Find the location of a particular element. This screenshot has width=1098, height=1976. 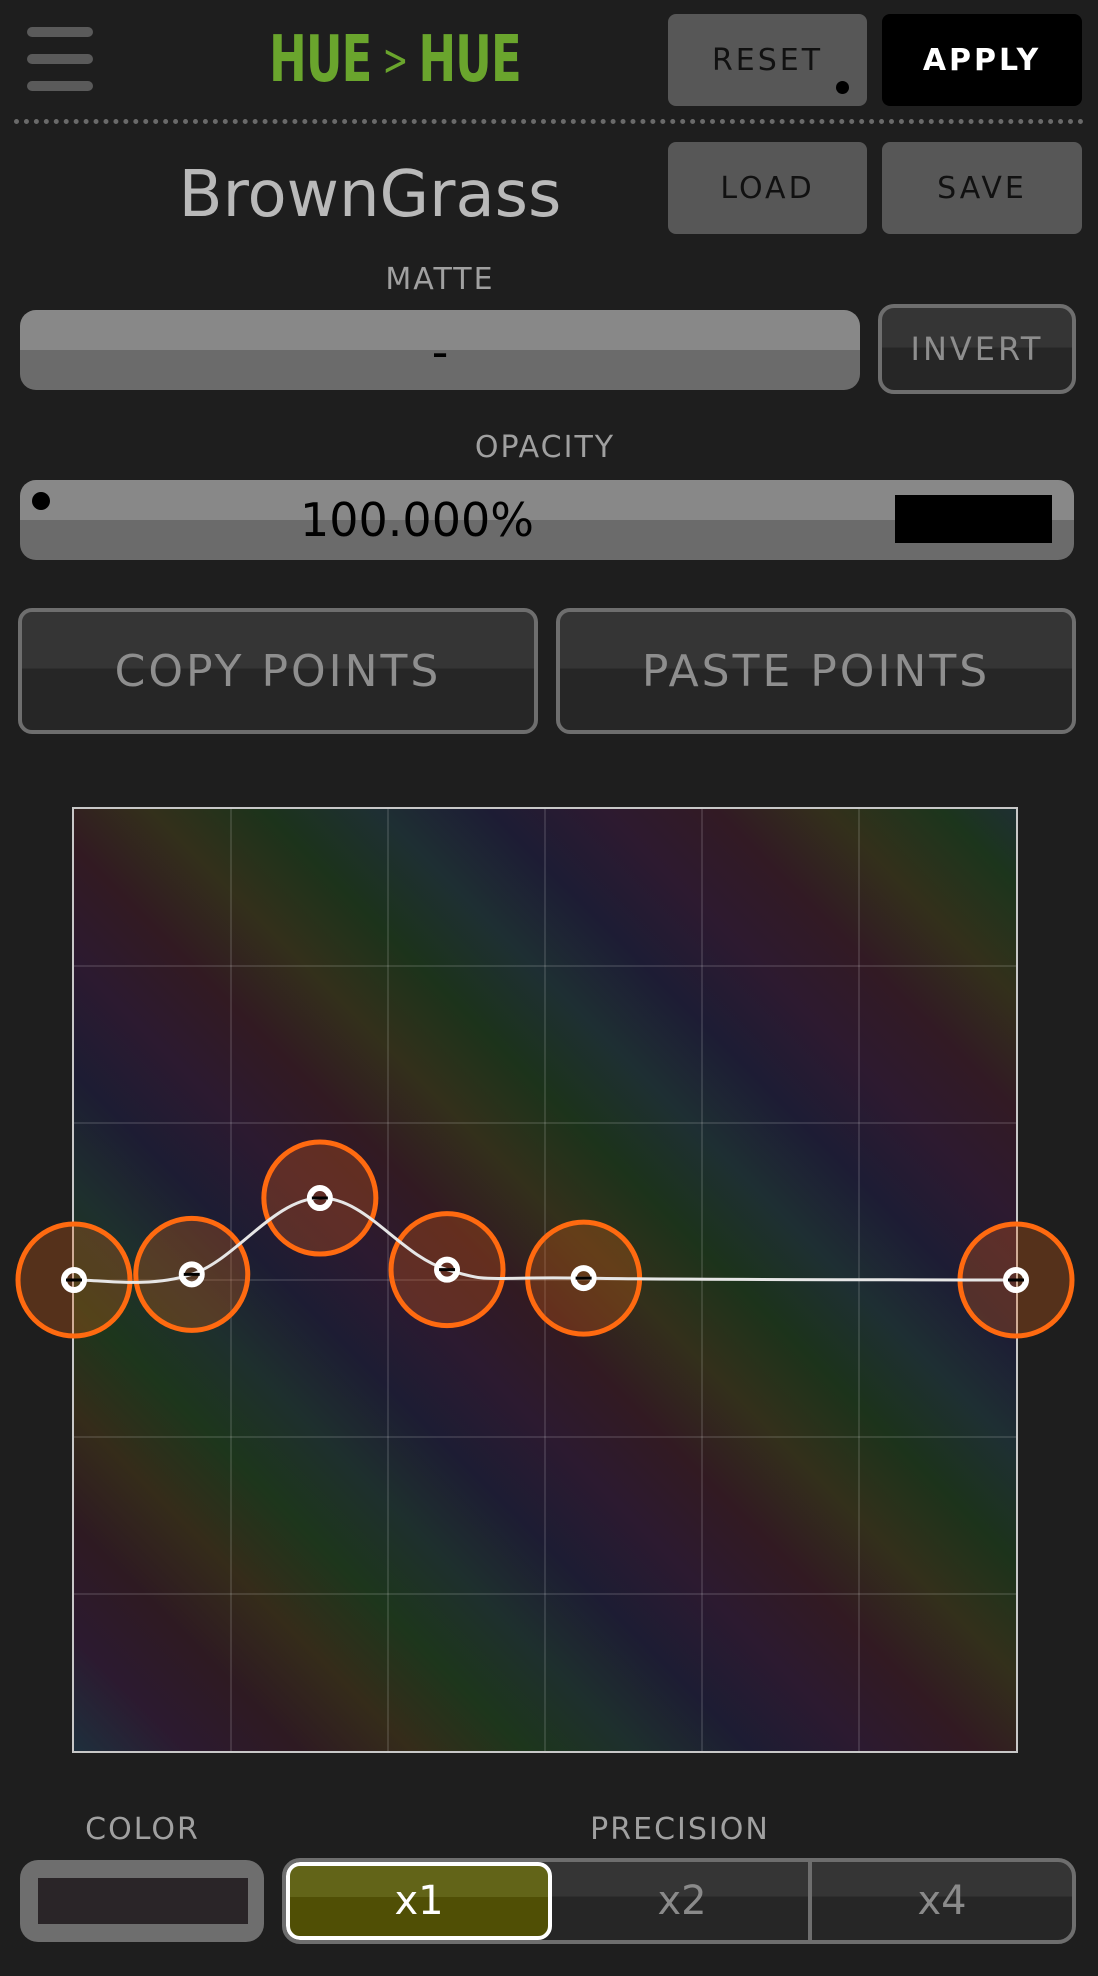

precision-label: PRECISION is located at coordinates (680, 1829).